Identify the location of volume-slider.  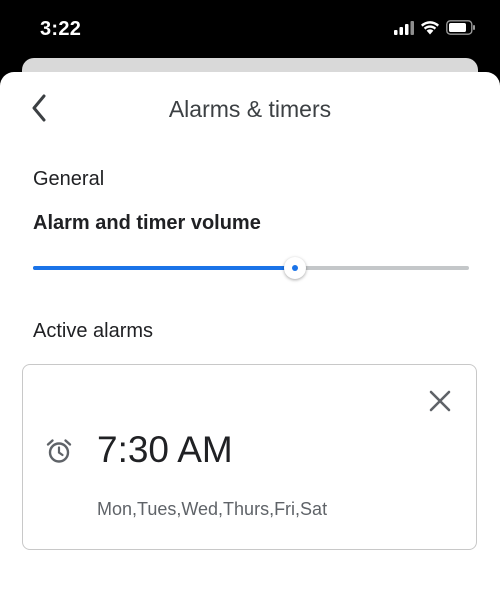
(251, 268).